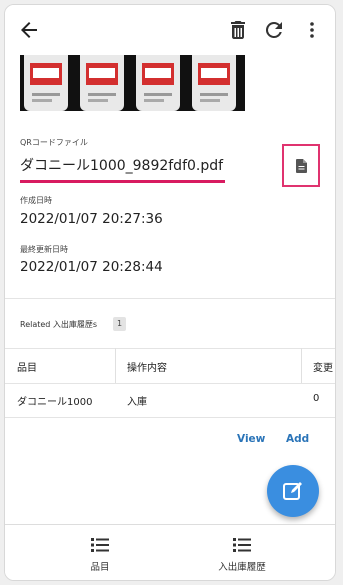 This screenshot has height=585, width=343. What do you see at coordinates (91, 219) in the screenshot?
I see `created-value: 2022/01/07 20:27:36` at bounding box center [91, 219].